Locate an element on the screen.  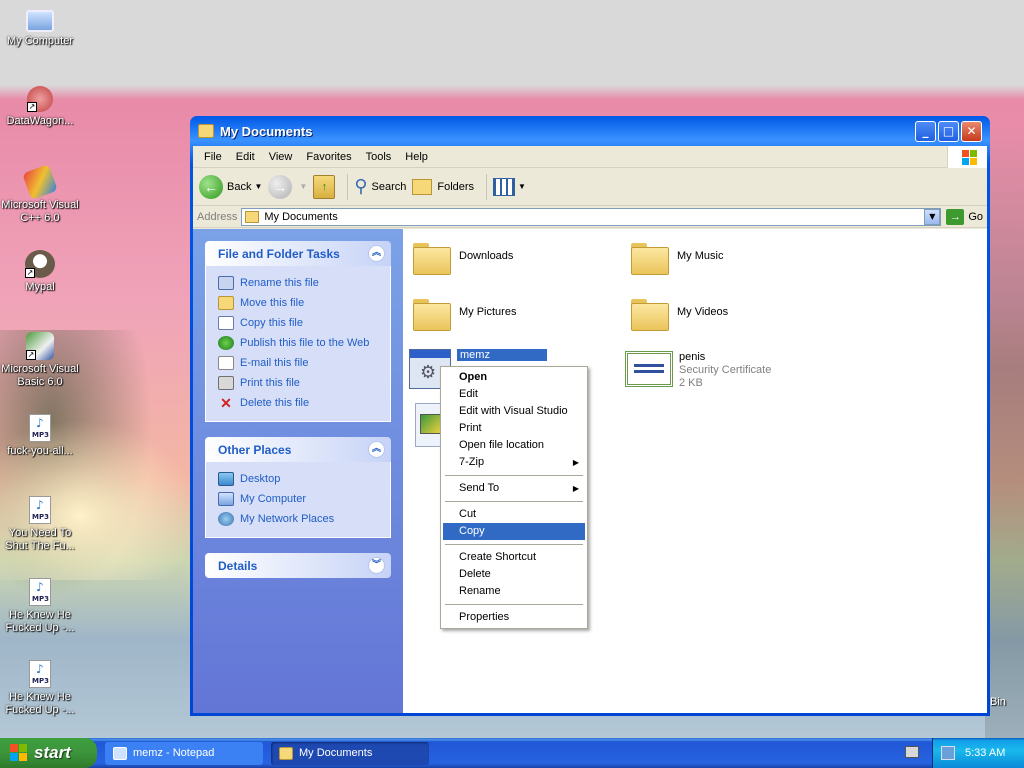
network-tray-icon is located at coordinates (948, 753).